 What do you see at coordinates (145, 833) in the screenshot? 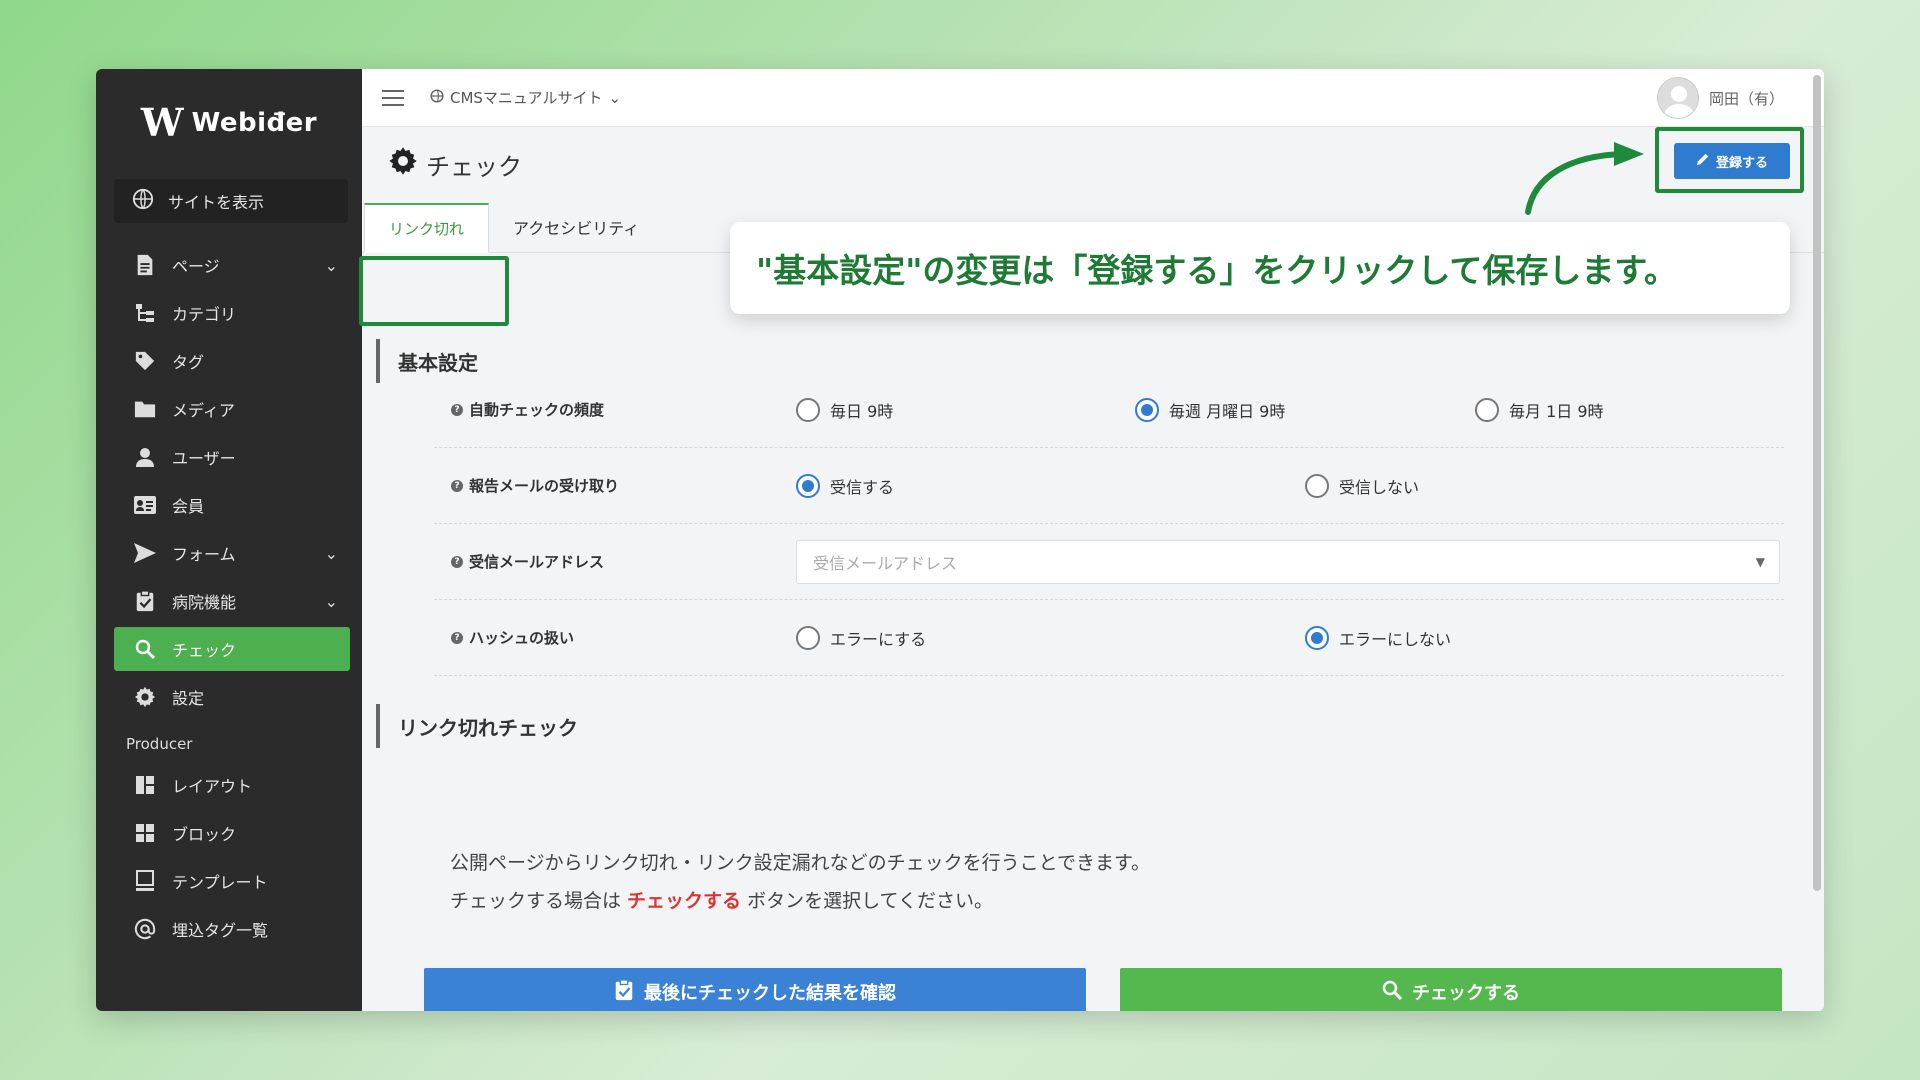
I see `grid-icon` at bounding box center [145, 833].